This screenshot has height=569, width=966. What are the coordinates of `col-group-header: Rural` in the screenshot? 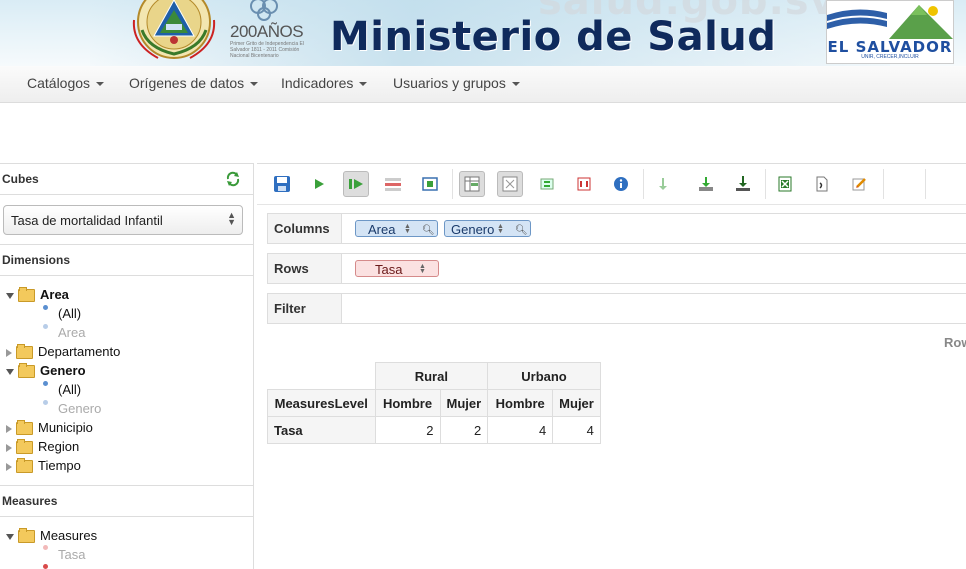 It's located at (431, 376).